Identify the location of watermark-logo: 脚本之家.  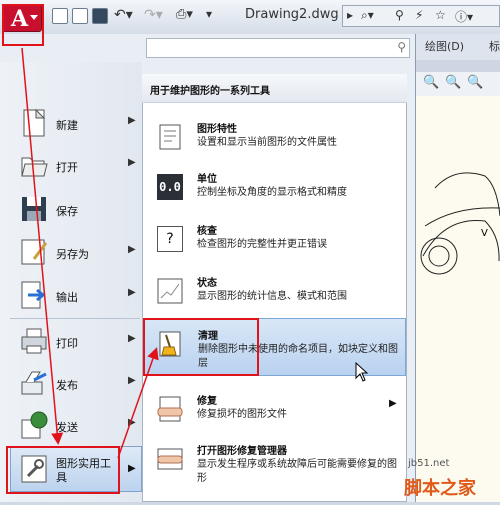
(440, 488).